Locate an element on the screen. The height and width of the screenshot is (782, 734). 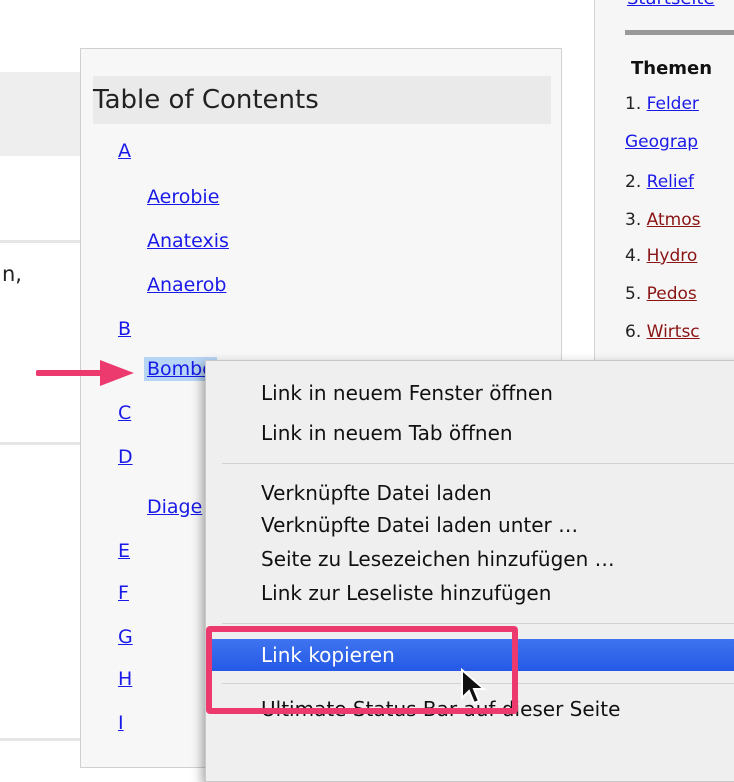
toc-title: Table of Contents is located at coordinates (322, 100).